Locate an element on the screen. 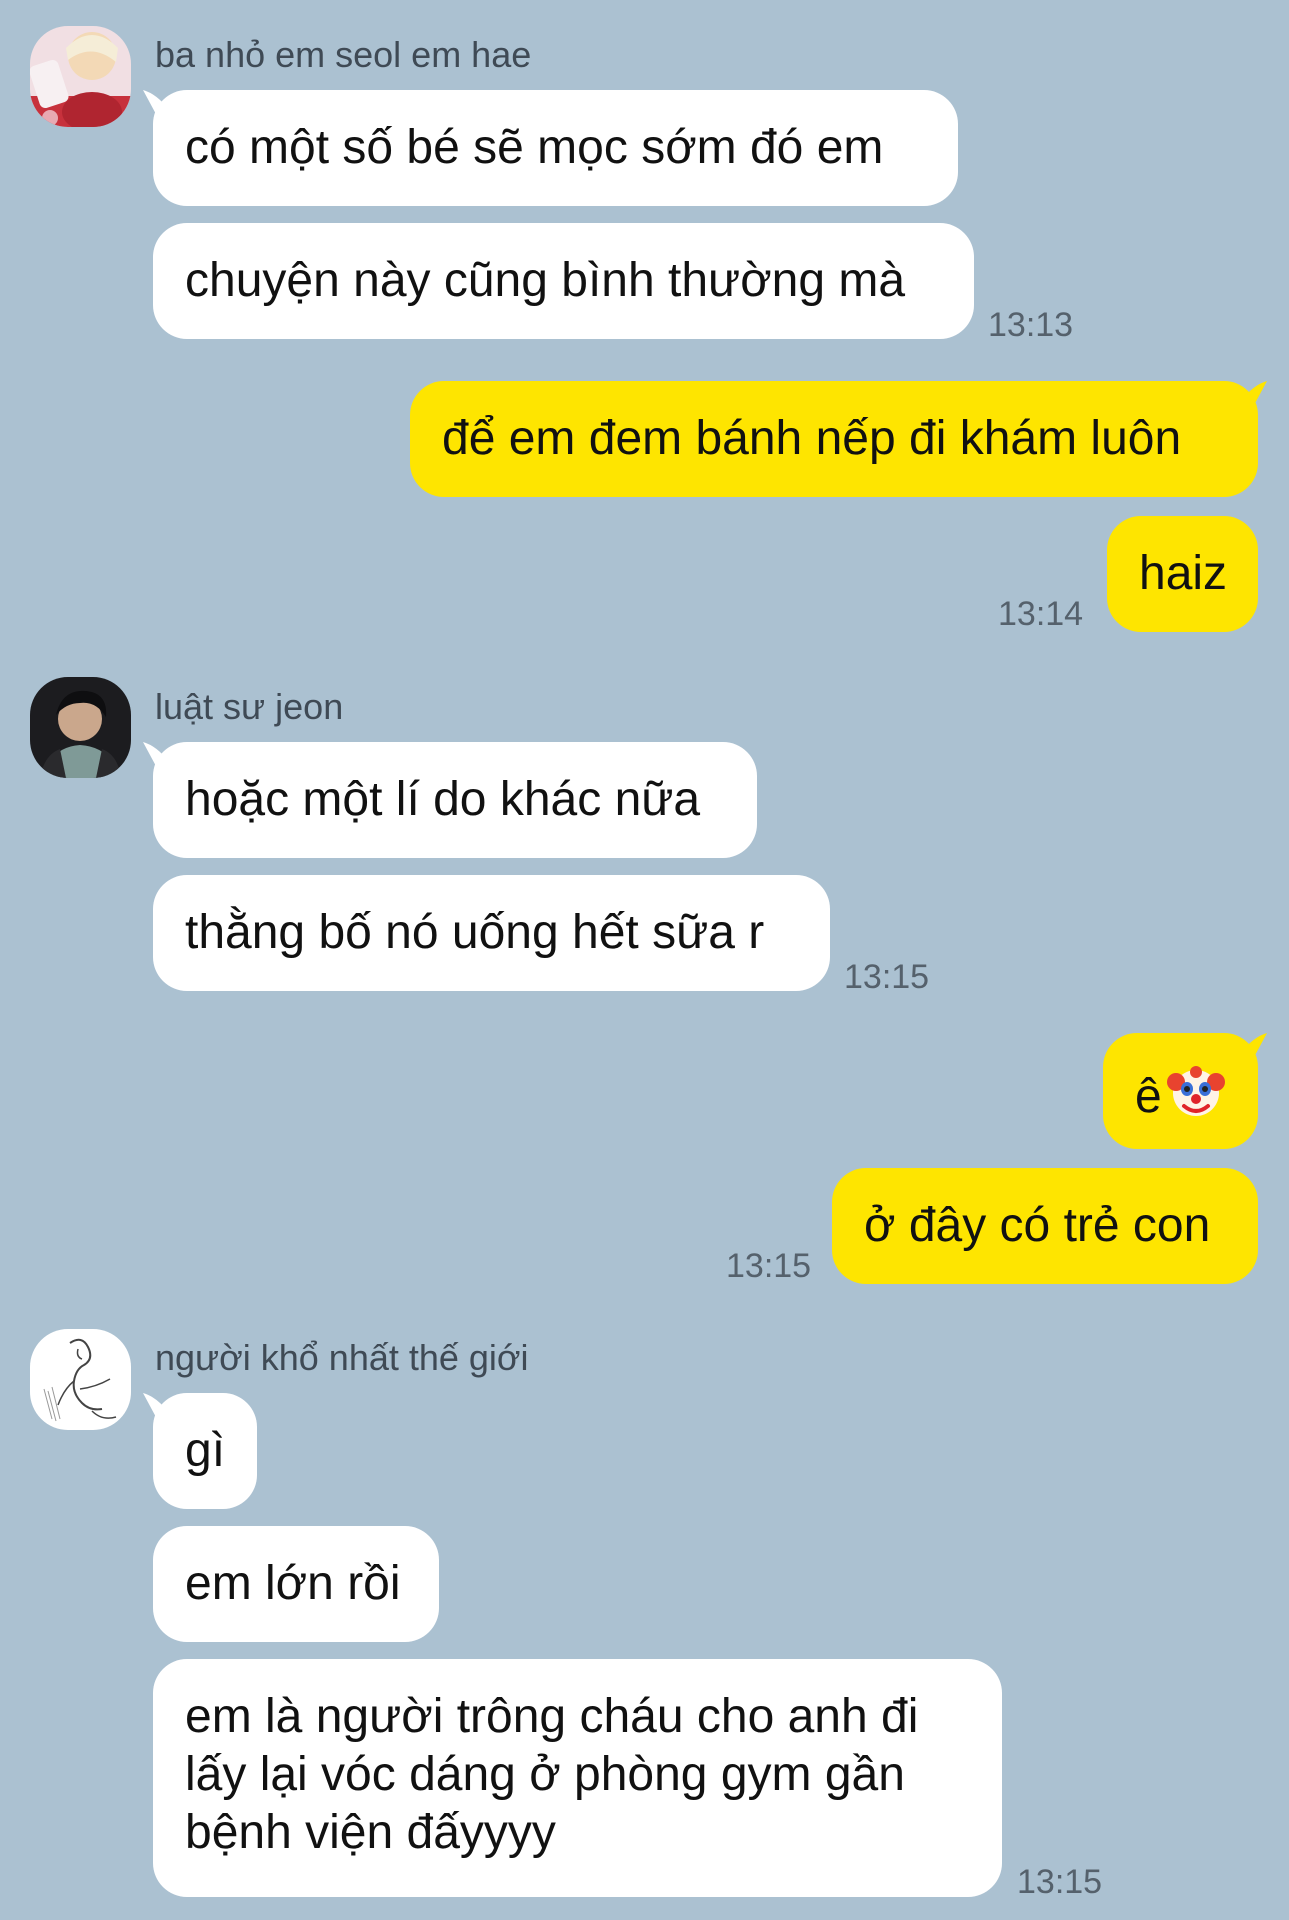 The width and height of the screenshot is (1289, 1920). message-bubble: em lớn rồi is located at coordinates (296, 1584).